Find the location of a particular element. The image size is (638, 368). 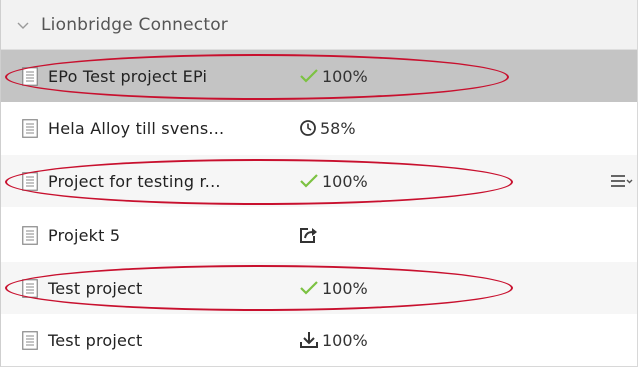

status-text: 58% is located at coordinates (338, 128).